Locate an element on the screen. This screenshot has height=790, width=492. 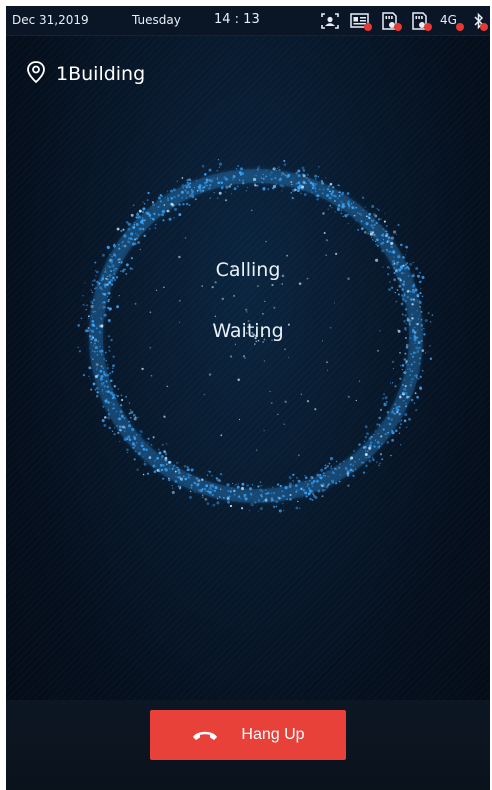
card-reader-icon is located at coordinates (361, 21).